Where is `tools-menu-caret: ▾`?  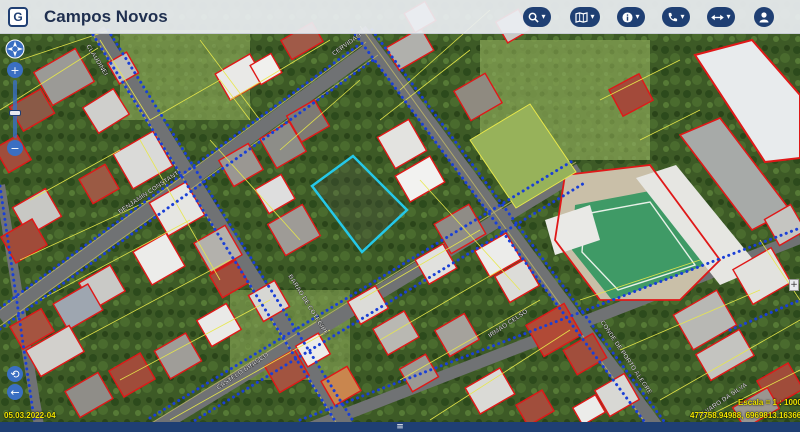 tools-menu-caret: ▾ is located at coordinates (728, 16).